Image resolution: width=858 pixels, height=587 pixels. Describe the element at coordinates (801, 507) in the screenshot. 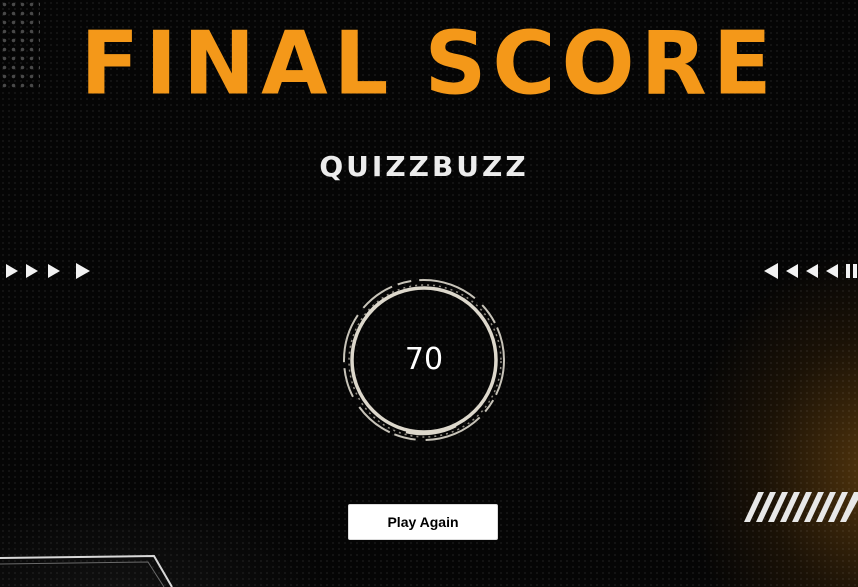

I see `hazard-stripes-icon` at that location.